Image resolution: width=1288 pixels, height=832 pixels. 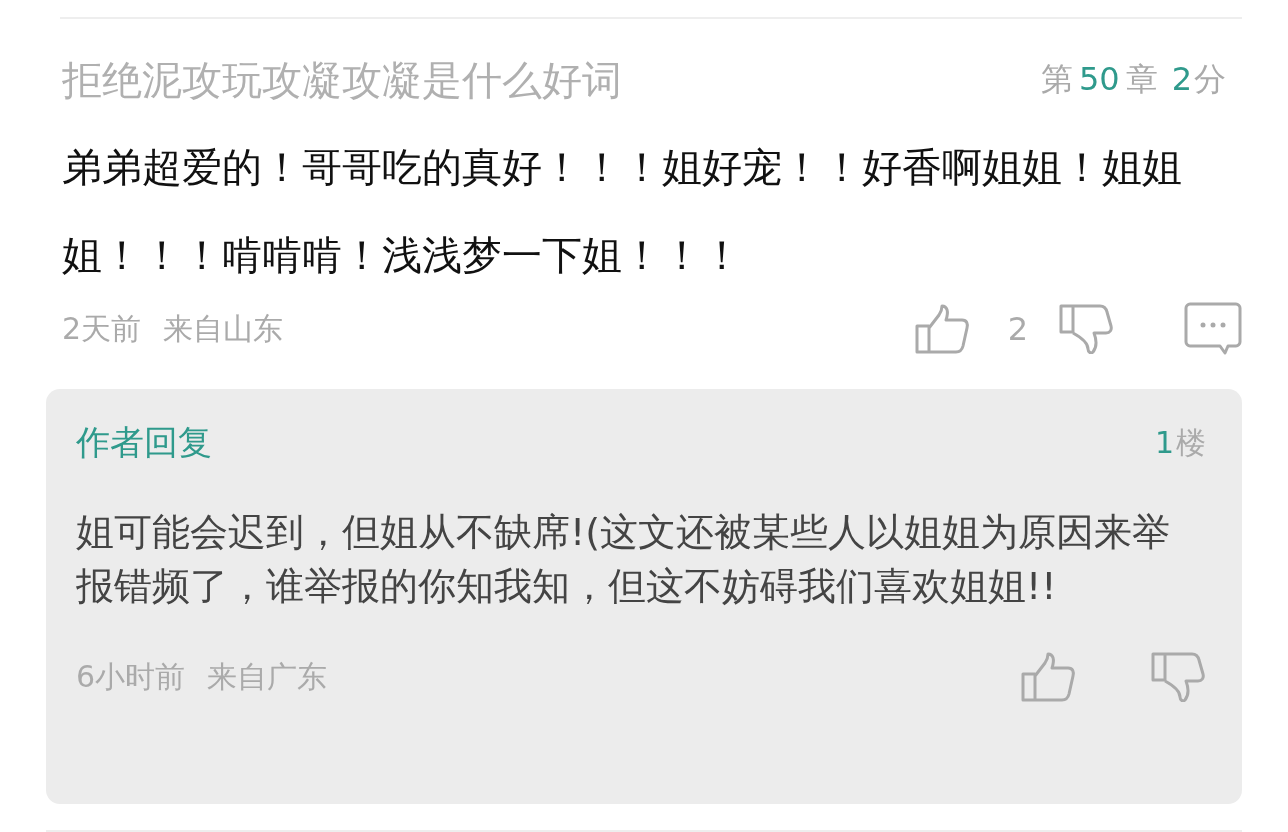 What do you see at coordinates (267, 676) in the screenshot?
I see `reply-location: 来自广东` at bounding box center [267, 676].